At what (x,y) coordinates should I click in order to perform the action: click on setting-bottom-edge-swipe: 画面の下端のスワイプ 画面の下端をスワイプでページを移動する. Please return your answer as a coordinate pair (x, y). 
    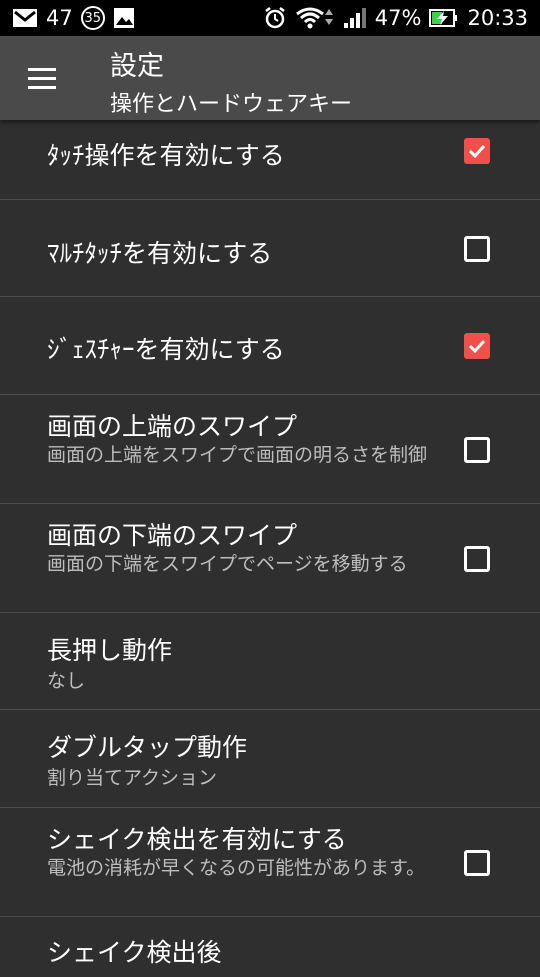
    Looking at the image, I should click on (270, 558).